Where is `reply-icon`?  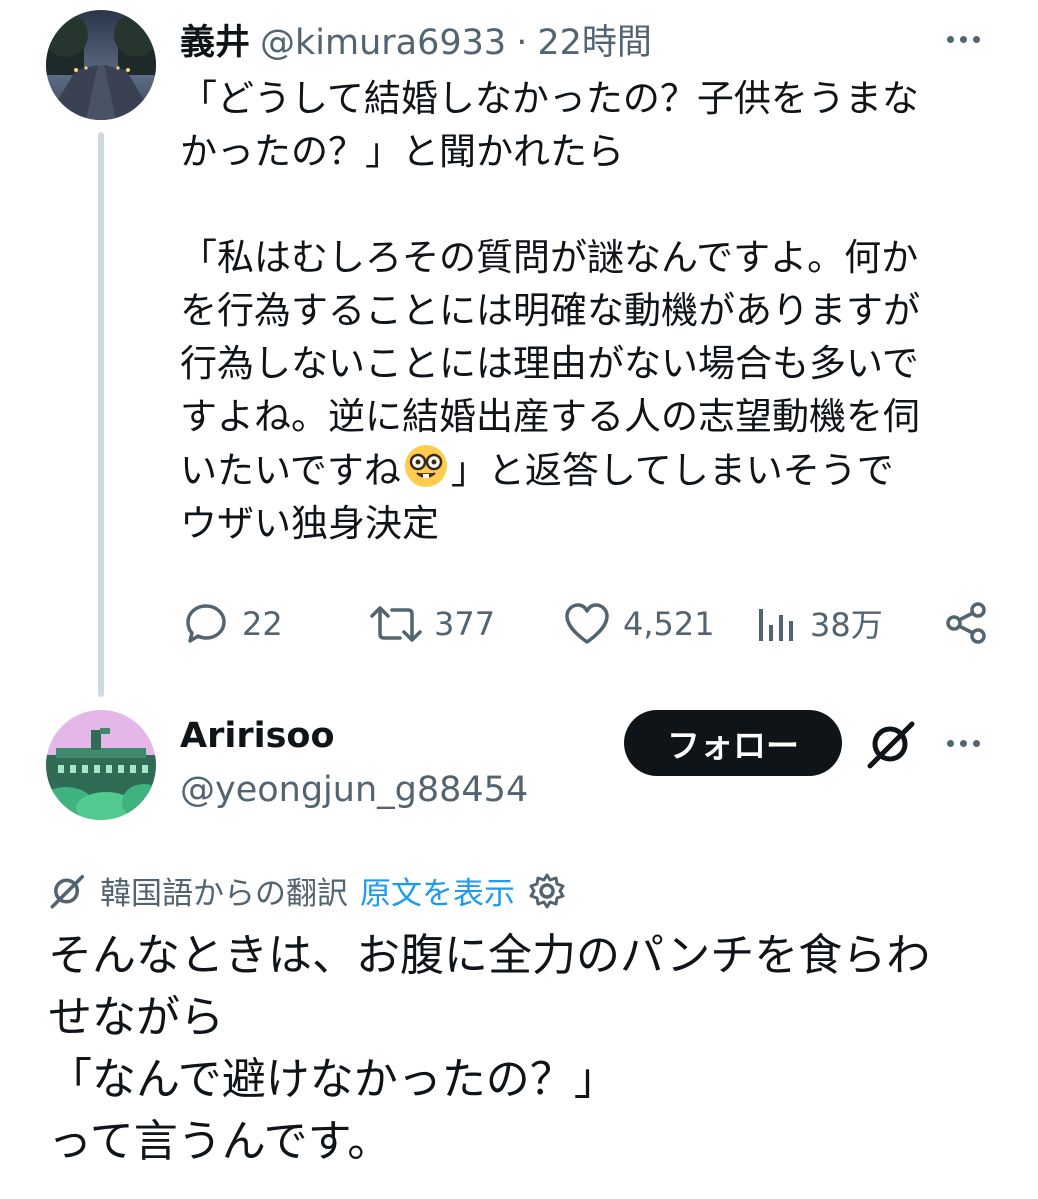
reply-icon is located at coordinates (206, 623).